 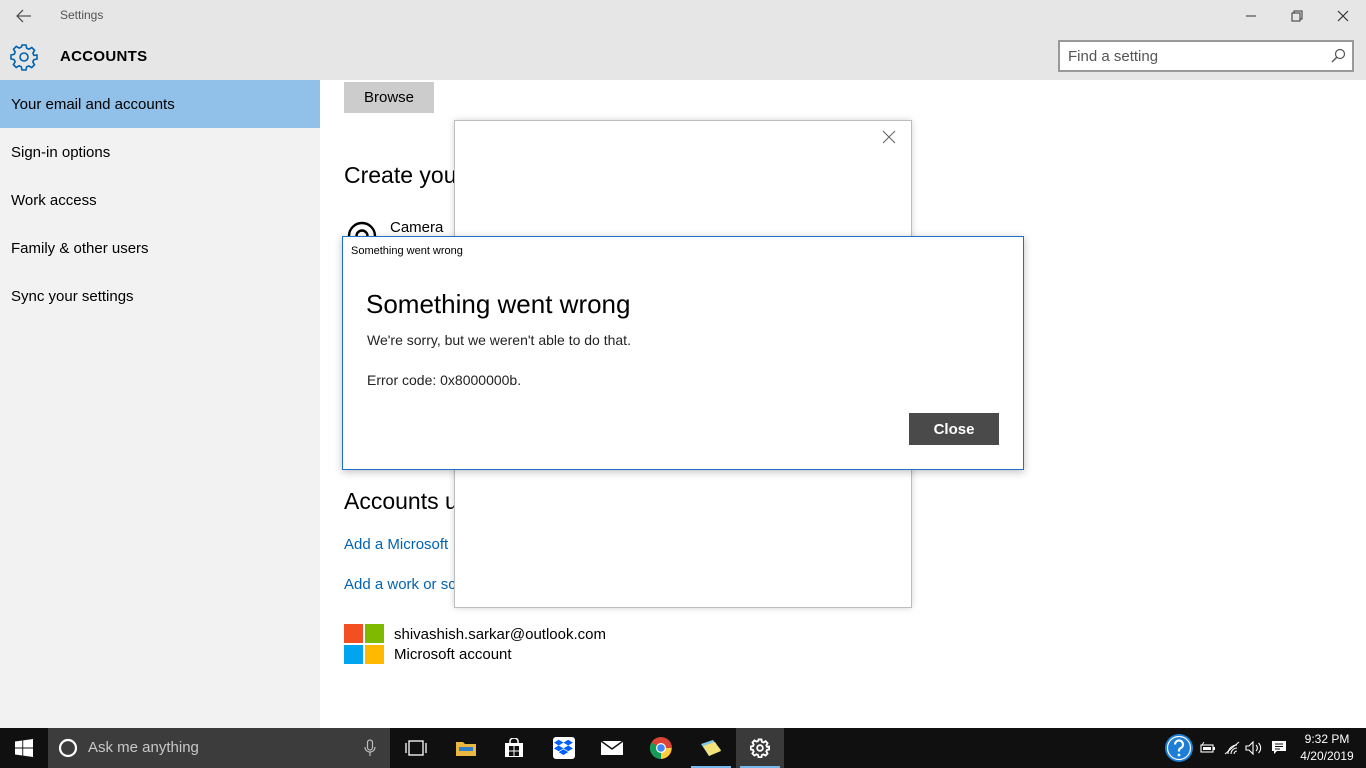 I want to click on restore-button, so click(x=1297, y=16).